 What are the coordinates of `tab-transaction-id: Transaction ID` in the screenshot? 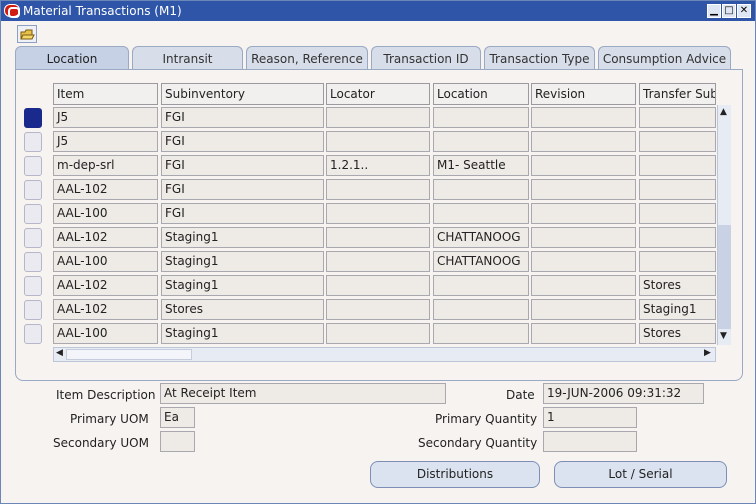 It's located at (426, 58).